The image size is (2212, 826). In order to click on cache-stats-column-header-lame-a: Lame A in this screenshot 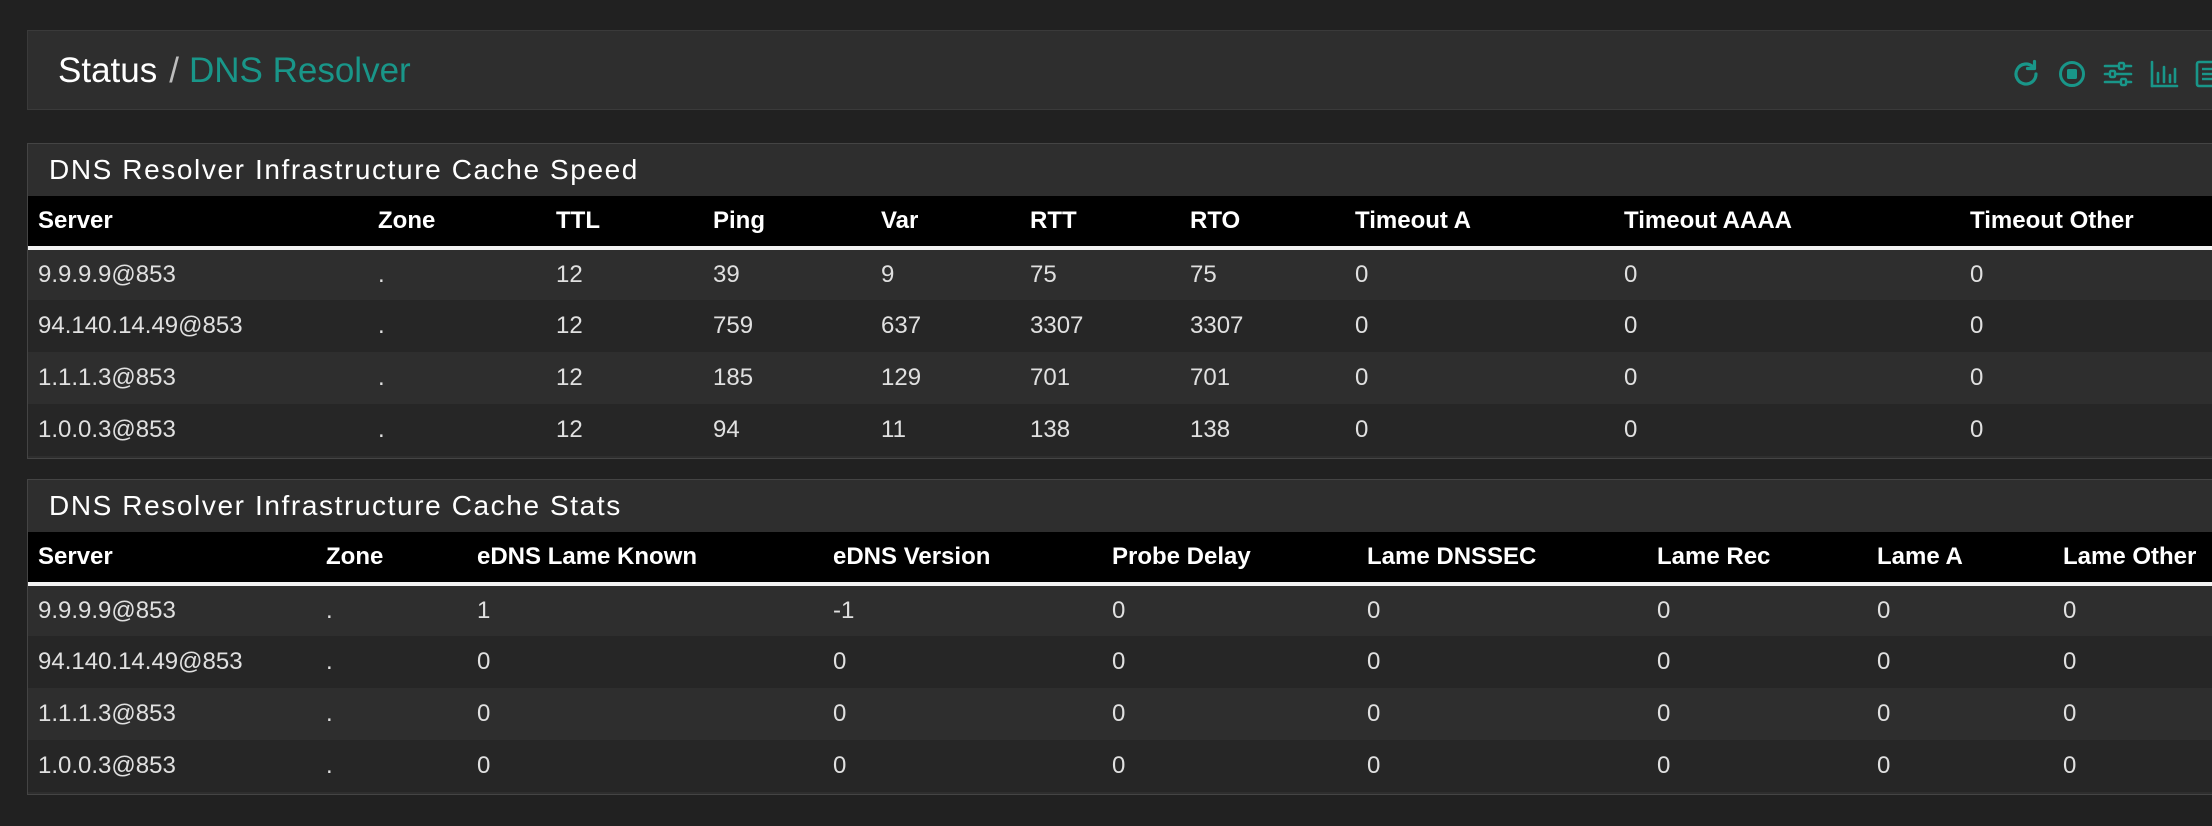, I will do `click(1960, 559)`.